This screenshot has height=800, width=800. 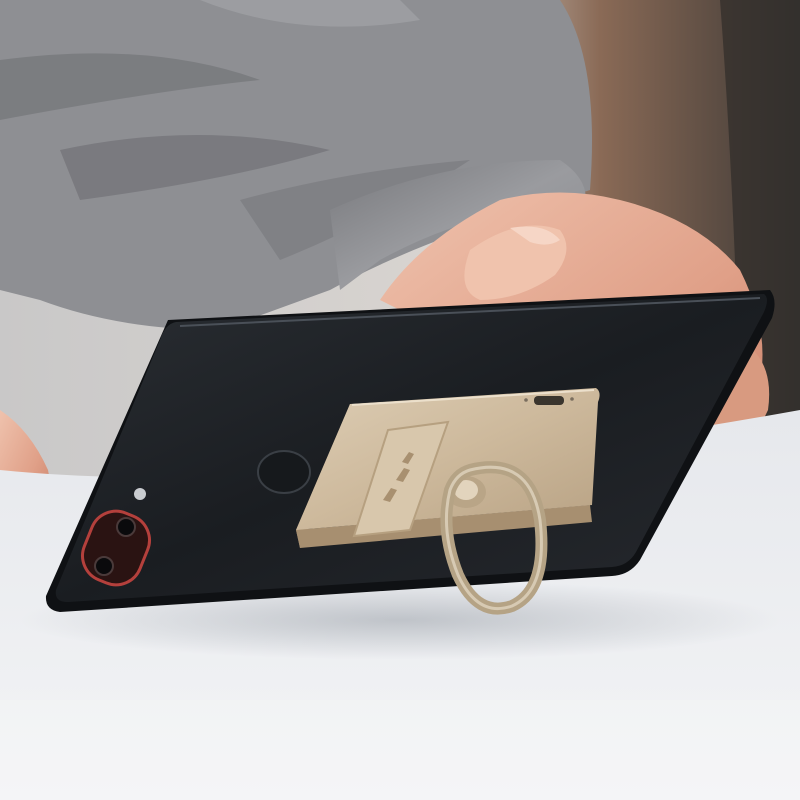 I want to click on usb-port-icon, so click(x=549, y=400).